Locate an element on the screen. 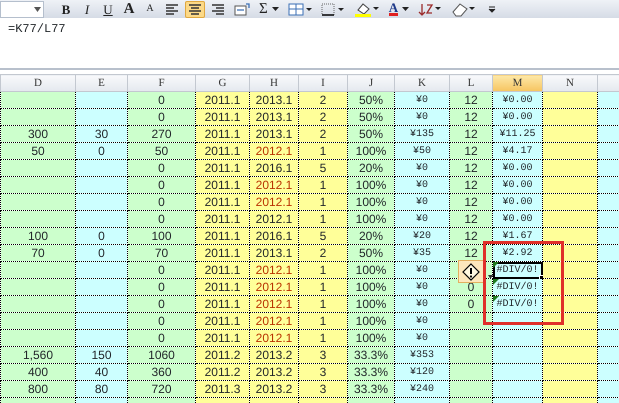 Image resolution: width=619 pixels, height=403 pixels. column-header: F is located at coordinates (162, 83).